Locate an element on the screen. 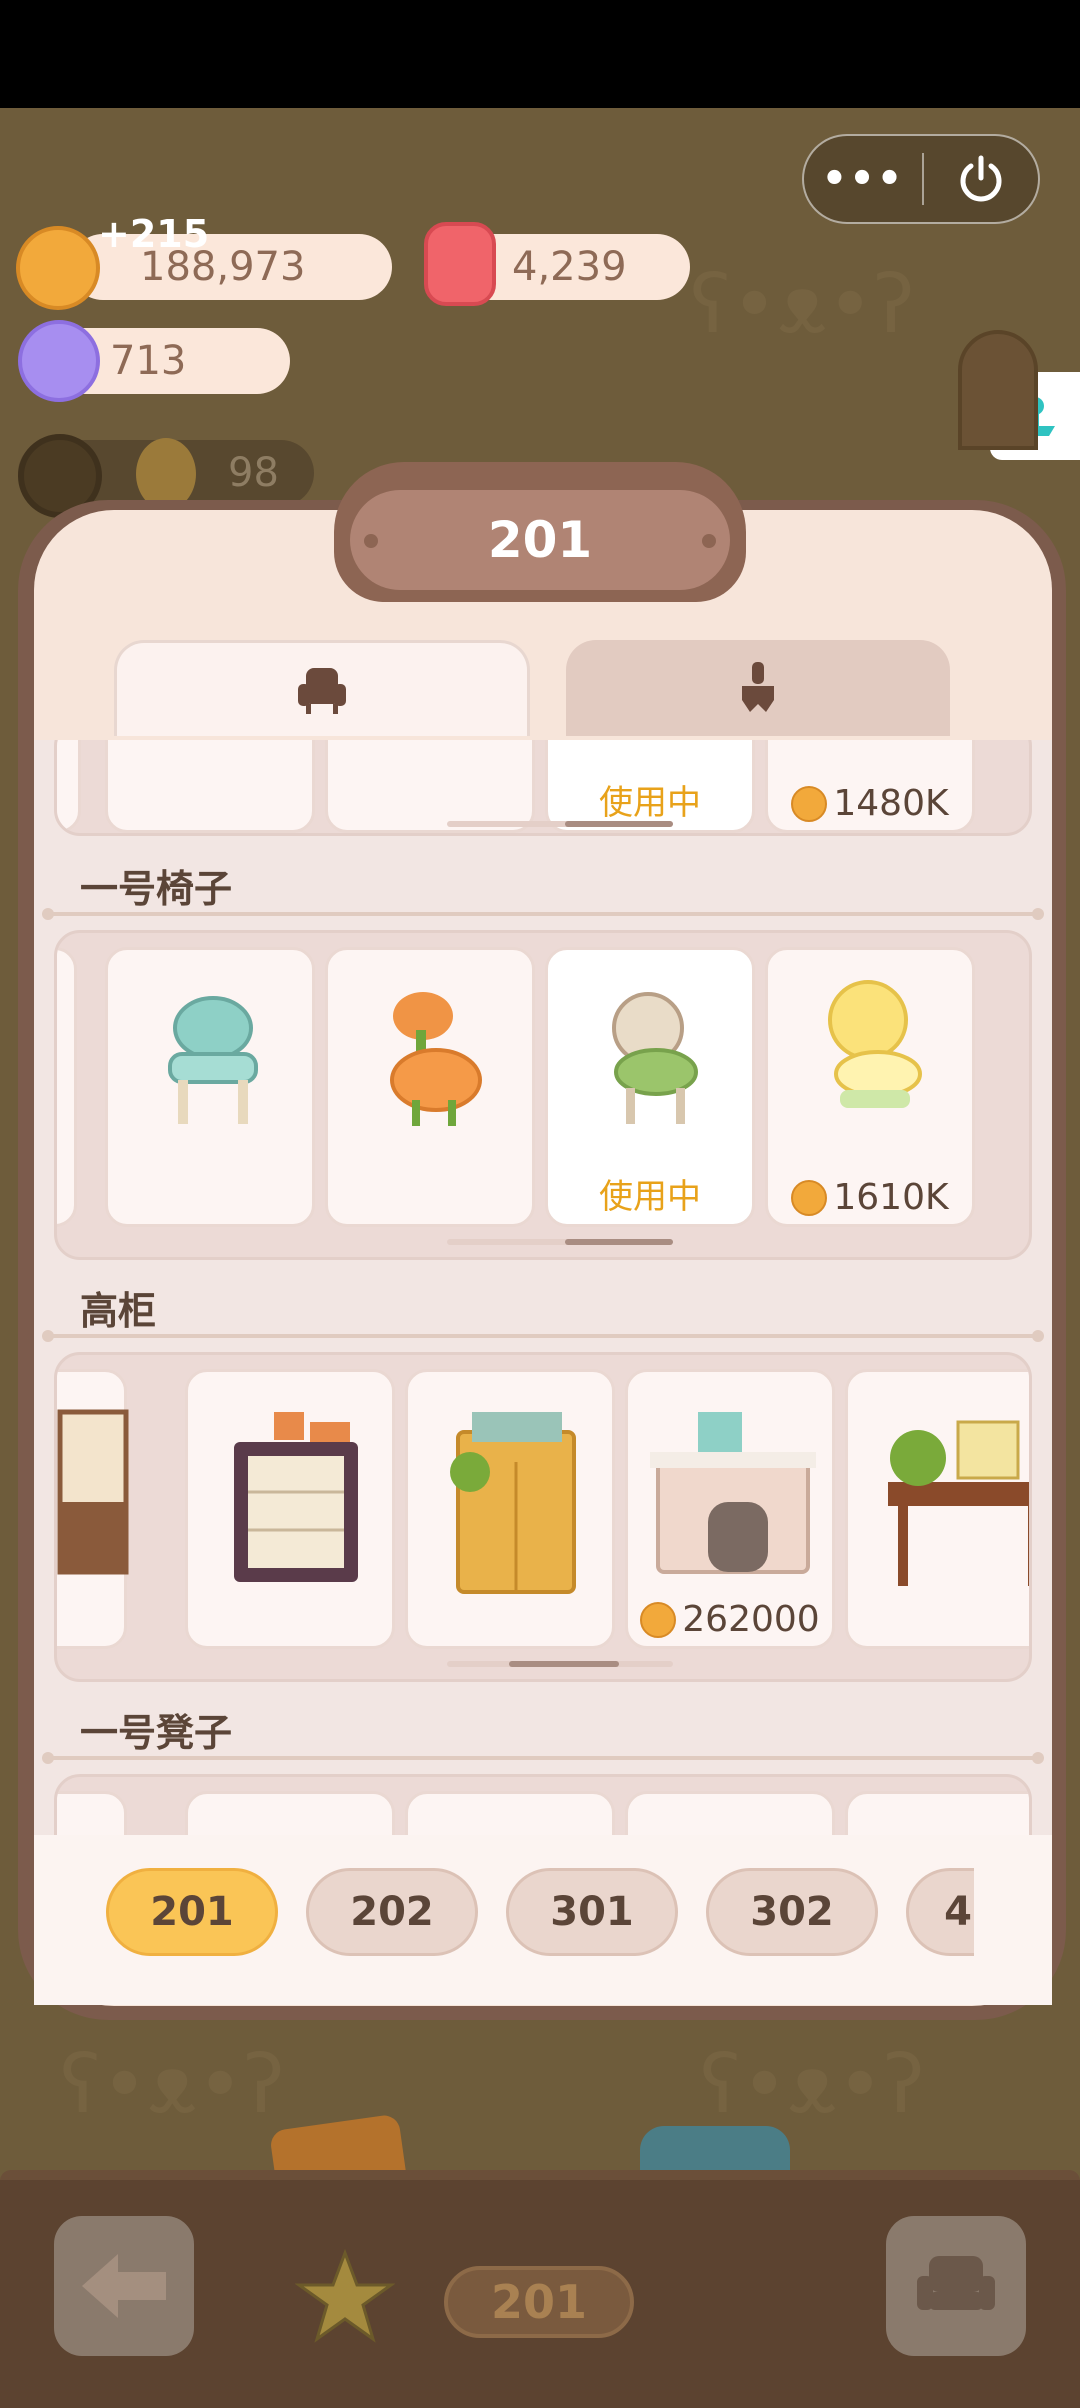  close-button is located at coordinates (981, 179).